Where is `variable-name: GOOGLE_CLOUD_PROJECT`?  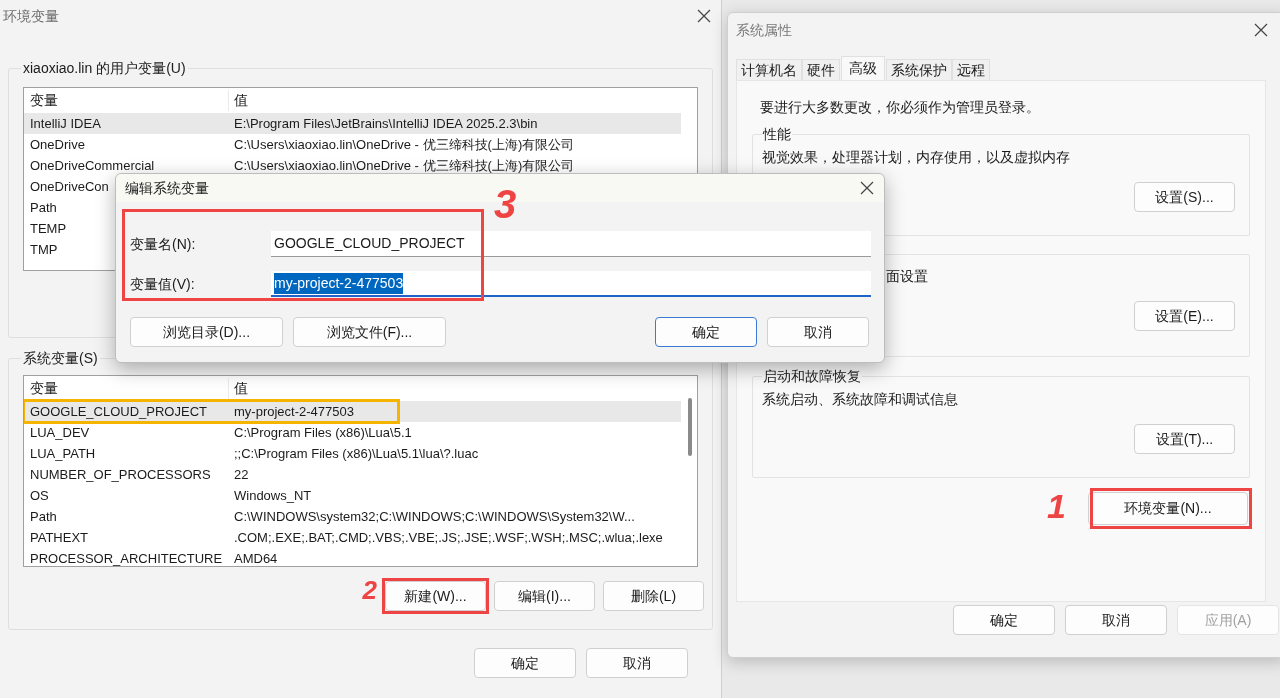 variable-name: GOOGLE_CLOUD_PROJECT is located at coordinates (118, 411).